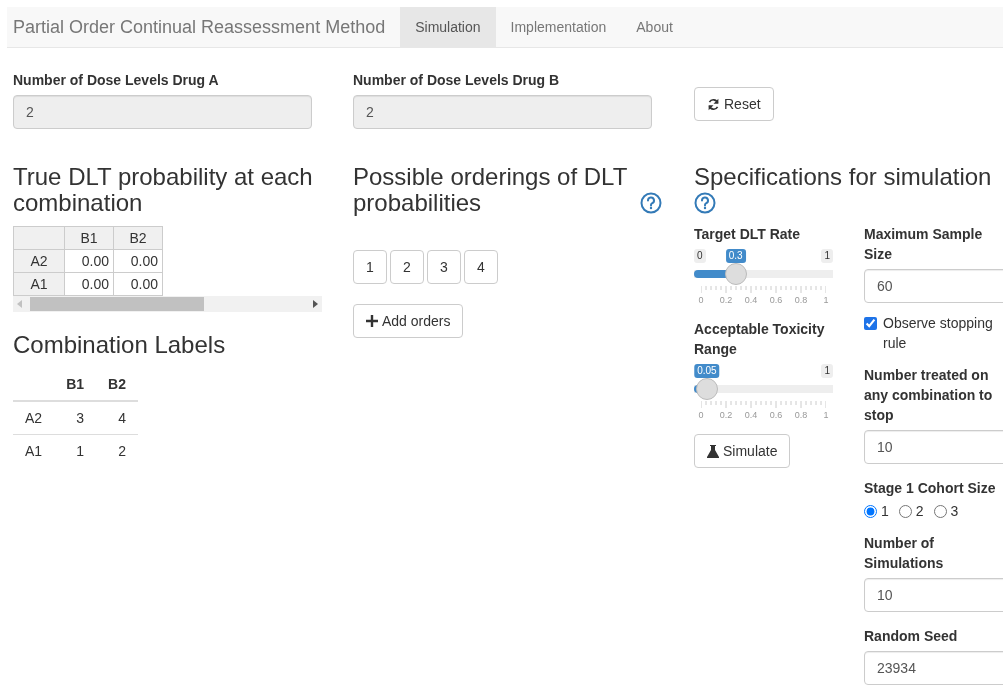 Image resolution: width=1003 pixels, height=693 pixels. What do you see at coordinates (707, 371) in the screenshot?
I see `slider-value-label: 0.05` at bounding box center [707, 371].